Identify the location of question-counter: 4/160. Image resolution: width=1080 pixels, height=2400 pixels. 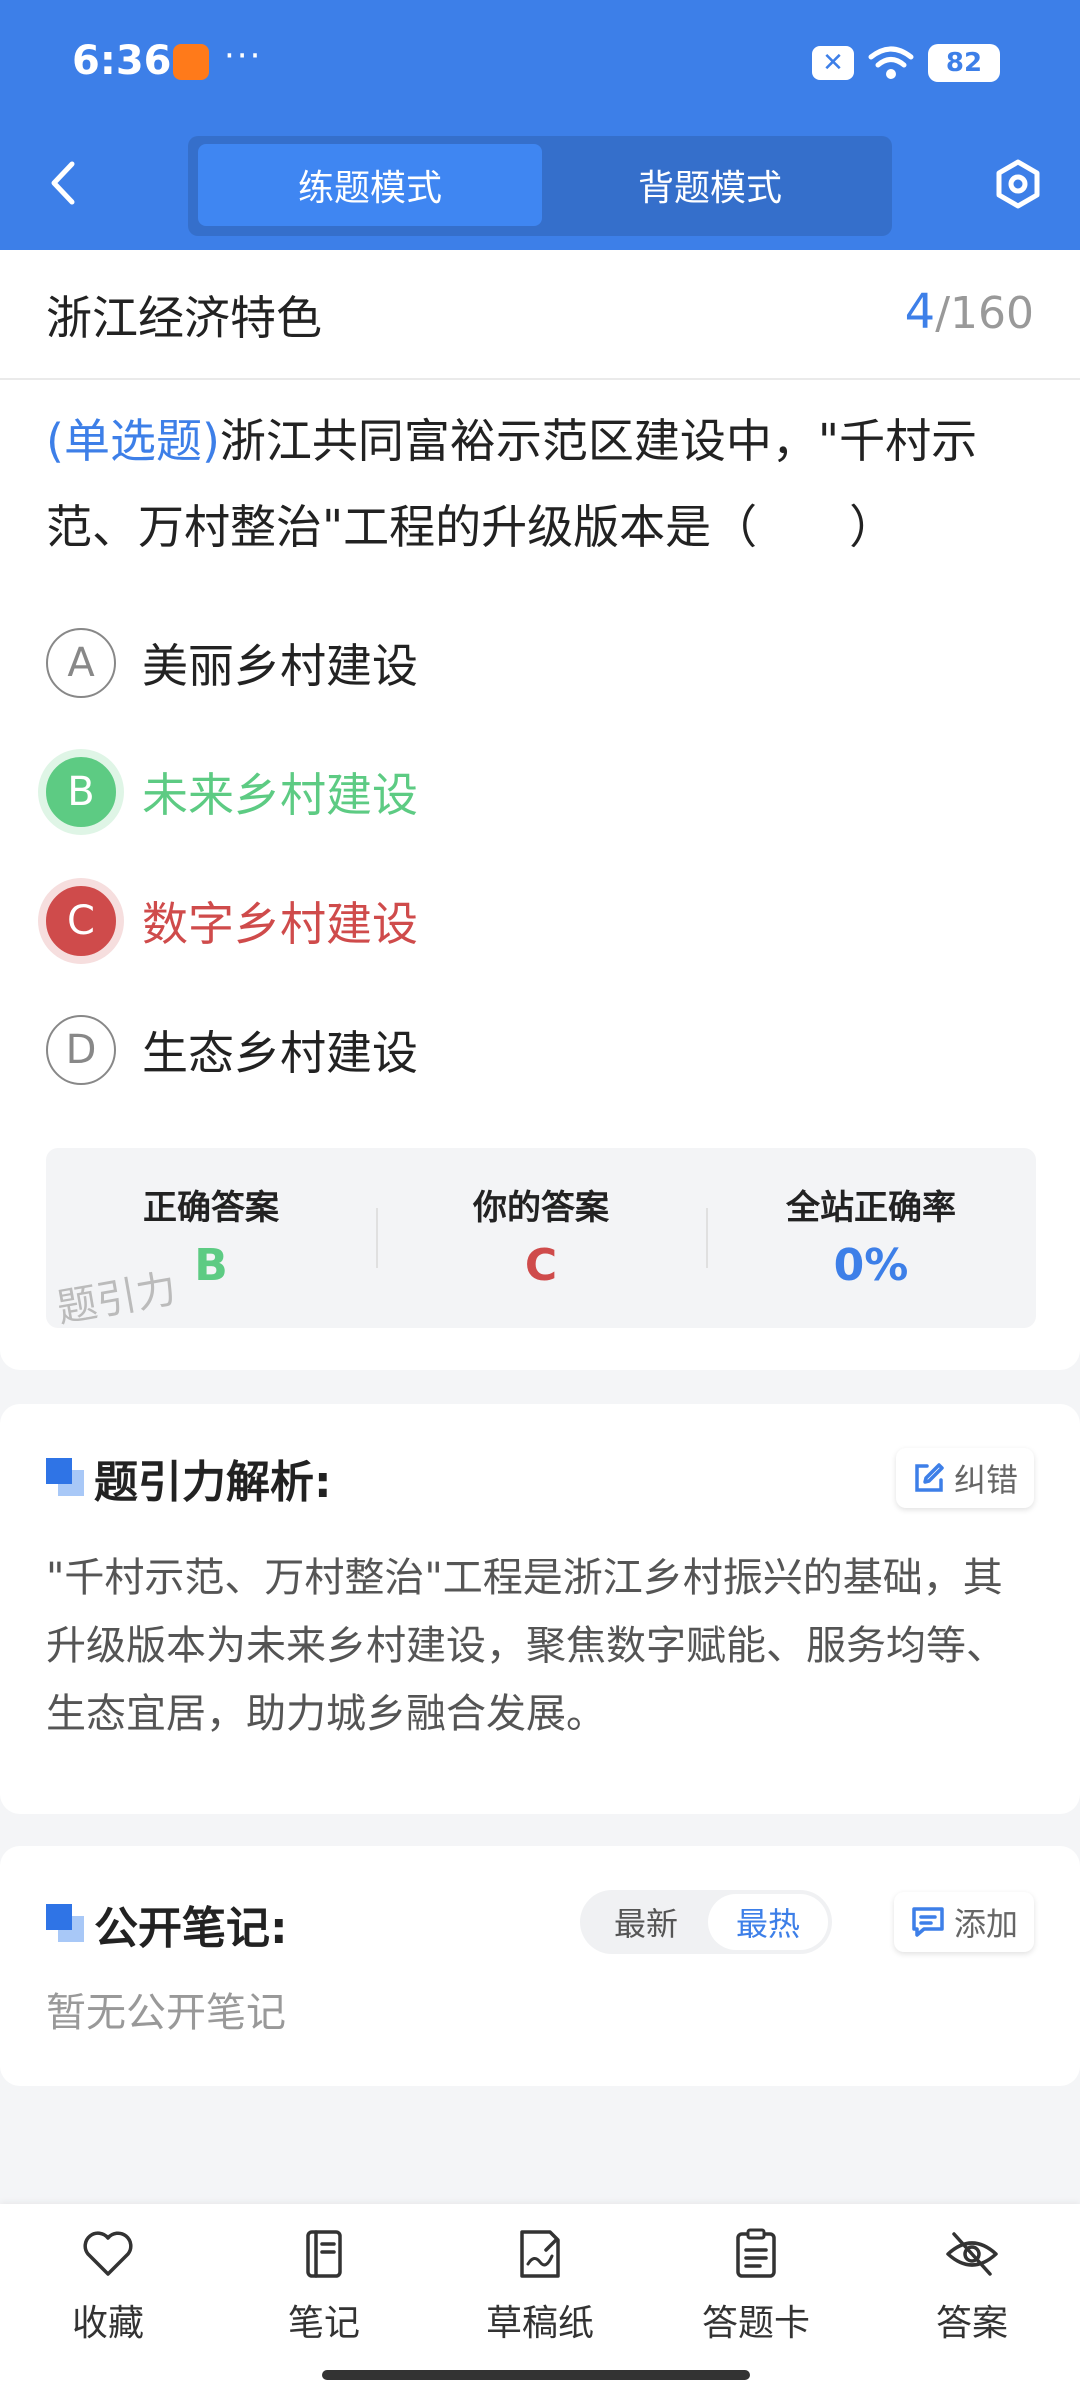
(969, 312).